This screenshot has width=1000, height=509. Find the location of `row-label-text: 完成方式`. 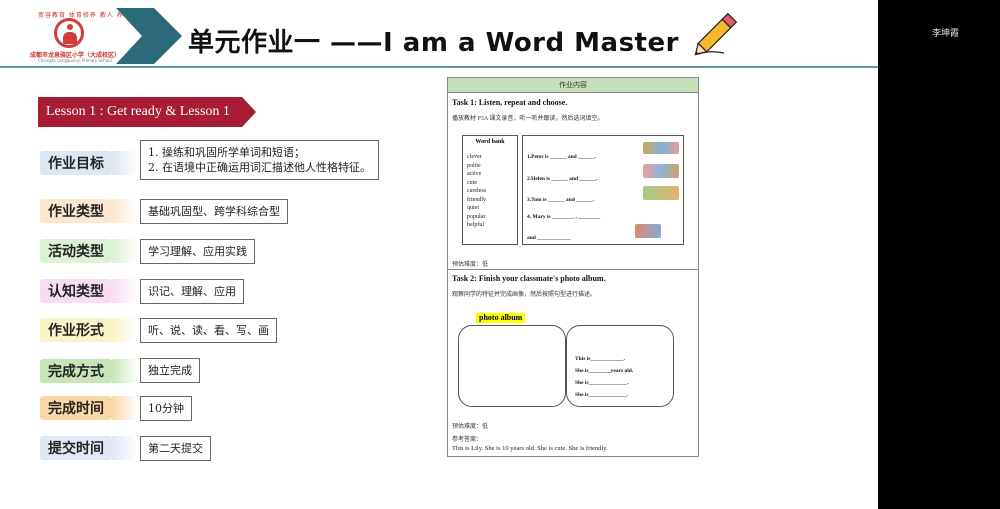

row-label-text: 完成方式 is located at coordinates (76, 372).